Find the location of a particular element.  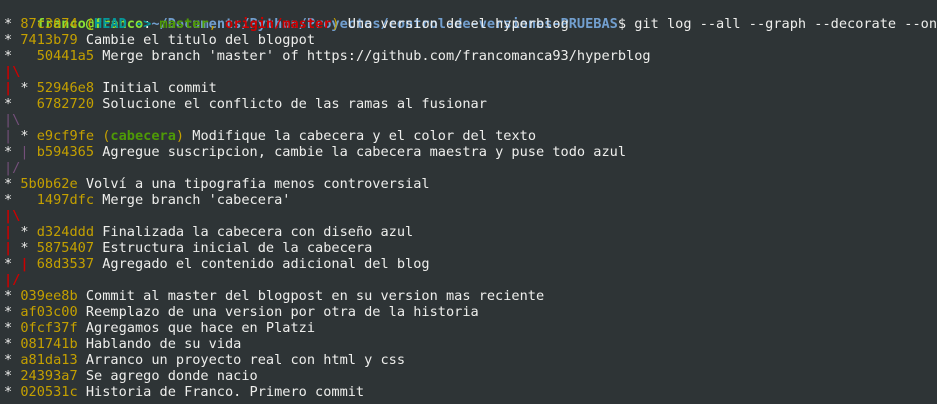

commit-hash: a81da13 is located at coordinates (49, 360).